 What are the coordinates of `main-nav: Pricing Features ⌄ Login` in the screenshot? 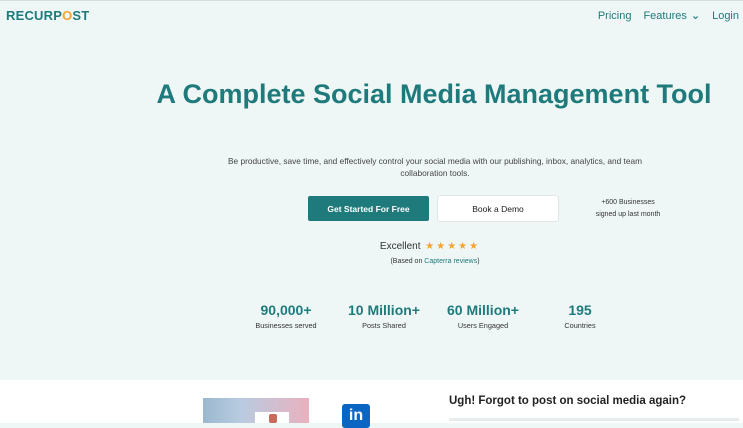 It's located at (668, 16).